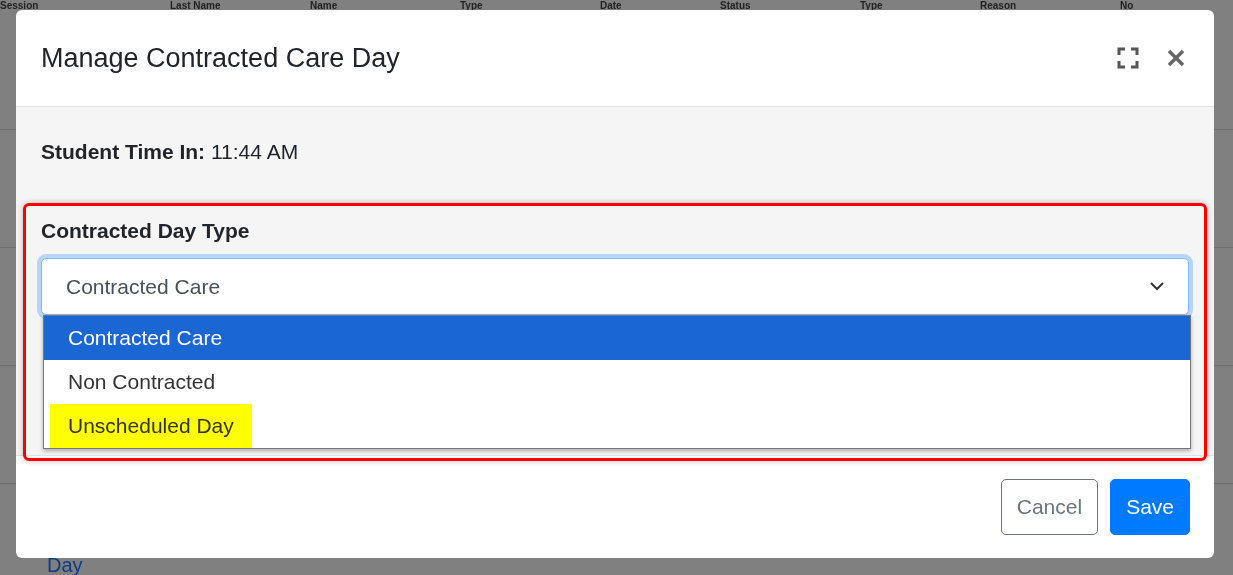 This screenshot has height=575, width=1233. Describe the element at coordinates (617, 382) in the screenshot. I see `dropdown-option: Non Contracted` at that location.